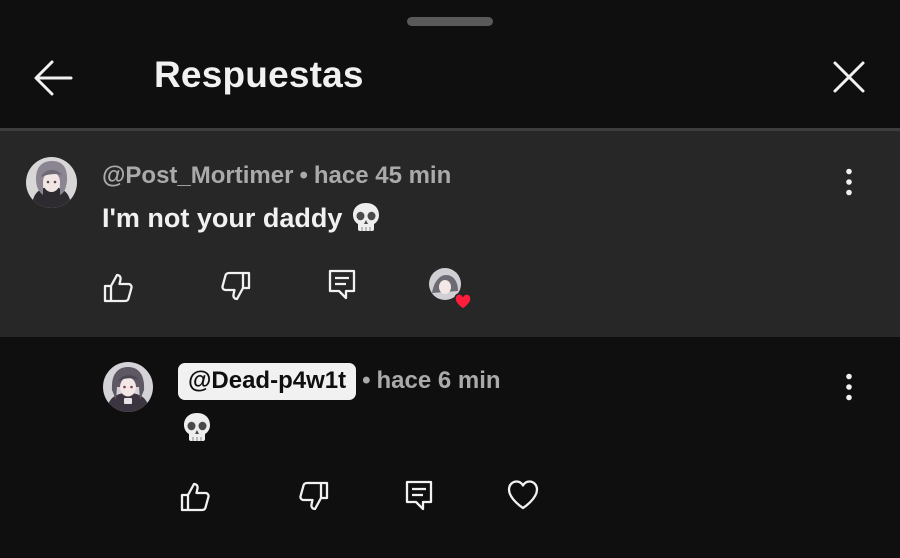 The height and width of the screenshot is (558, 900). I want to click on close-button, so click(849, 77).